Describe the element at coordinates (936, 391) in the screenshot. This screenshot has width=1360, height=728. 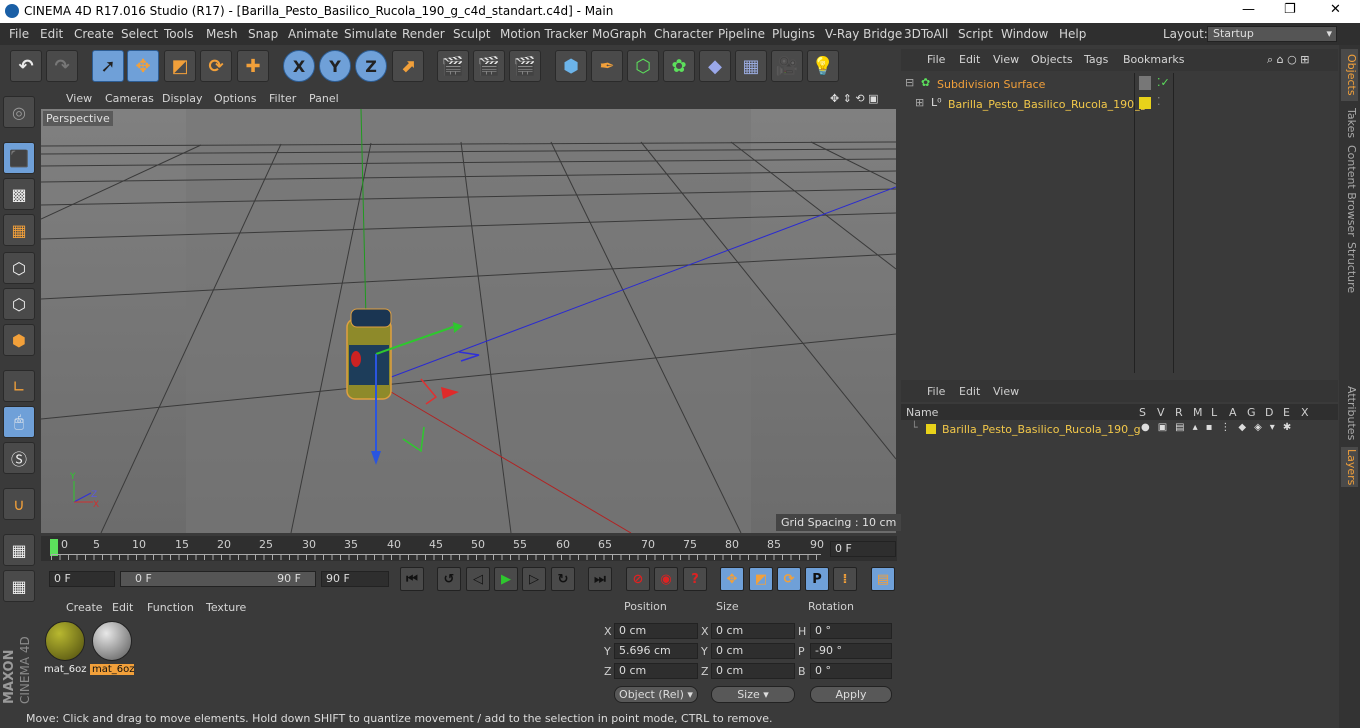
I see `layer-menu-file: File` at that location.